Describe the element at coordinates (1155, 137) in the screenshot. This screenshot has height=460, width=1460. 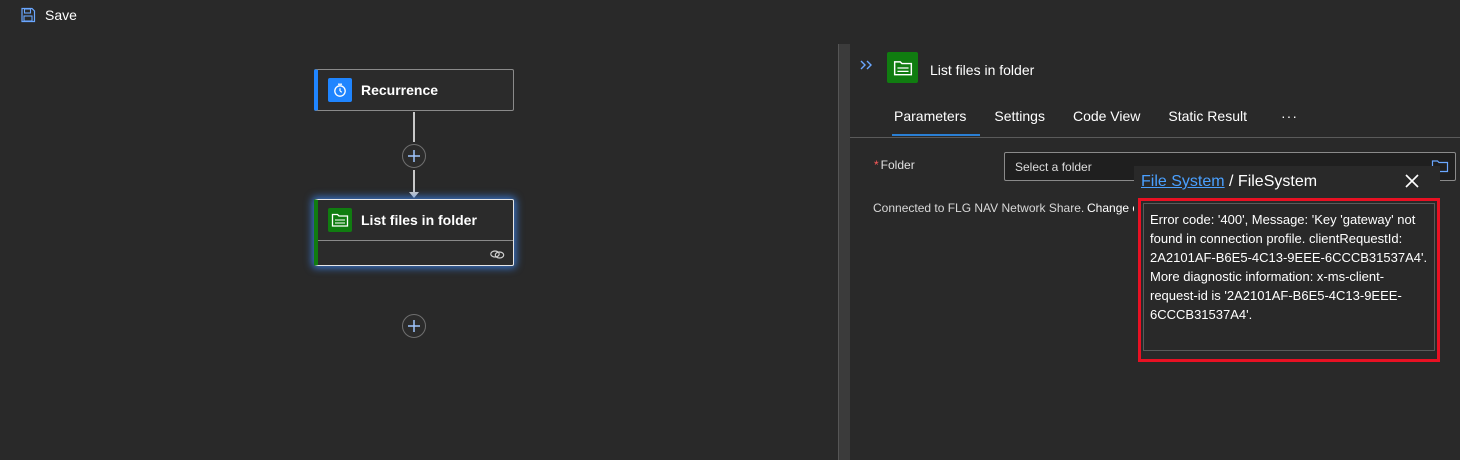
I see `tabs-divider` at that location.